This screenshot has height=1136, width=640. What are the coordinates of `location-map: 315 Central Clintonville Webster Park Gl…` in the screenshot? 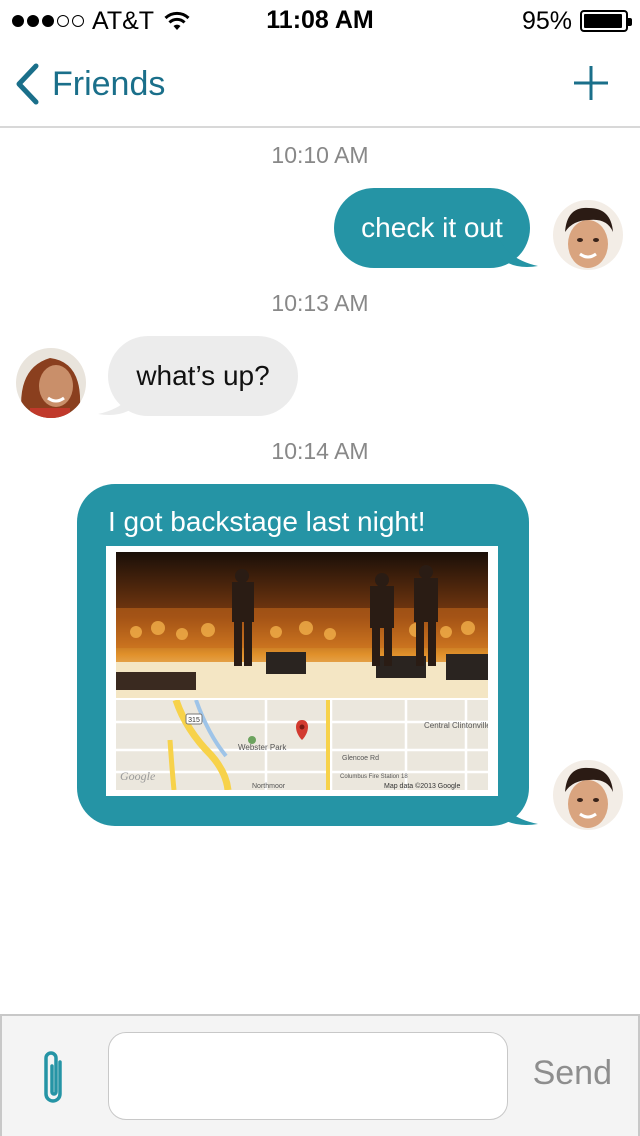 It's located at (302, 745).